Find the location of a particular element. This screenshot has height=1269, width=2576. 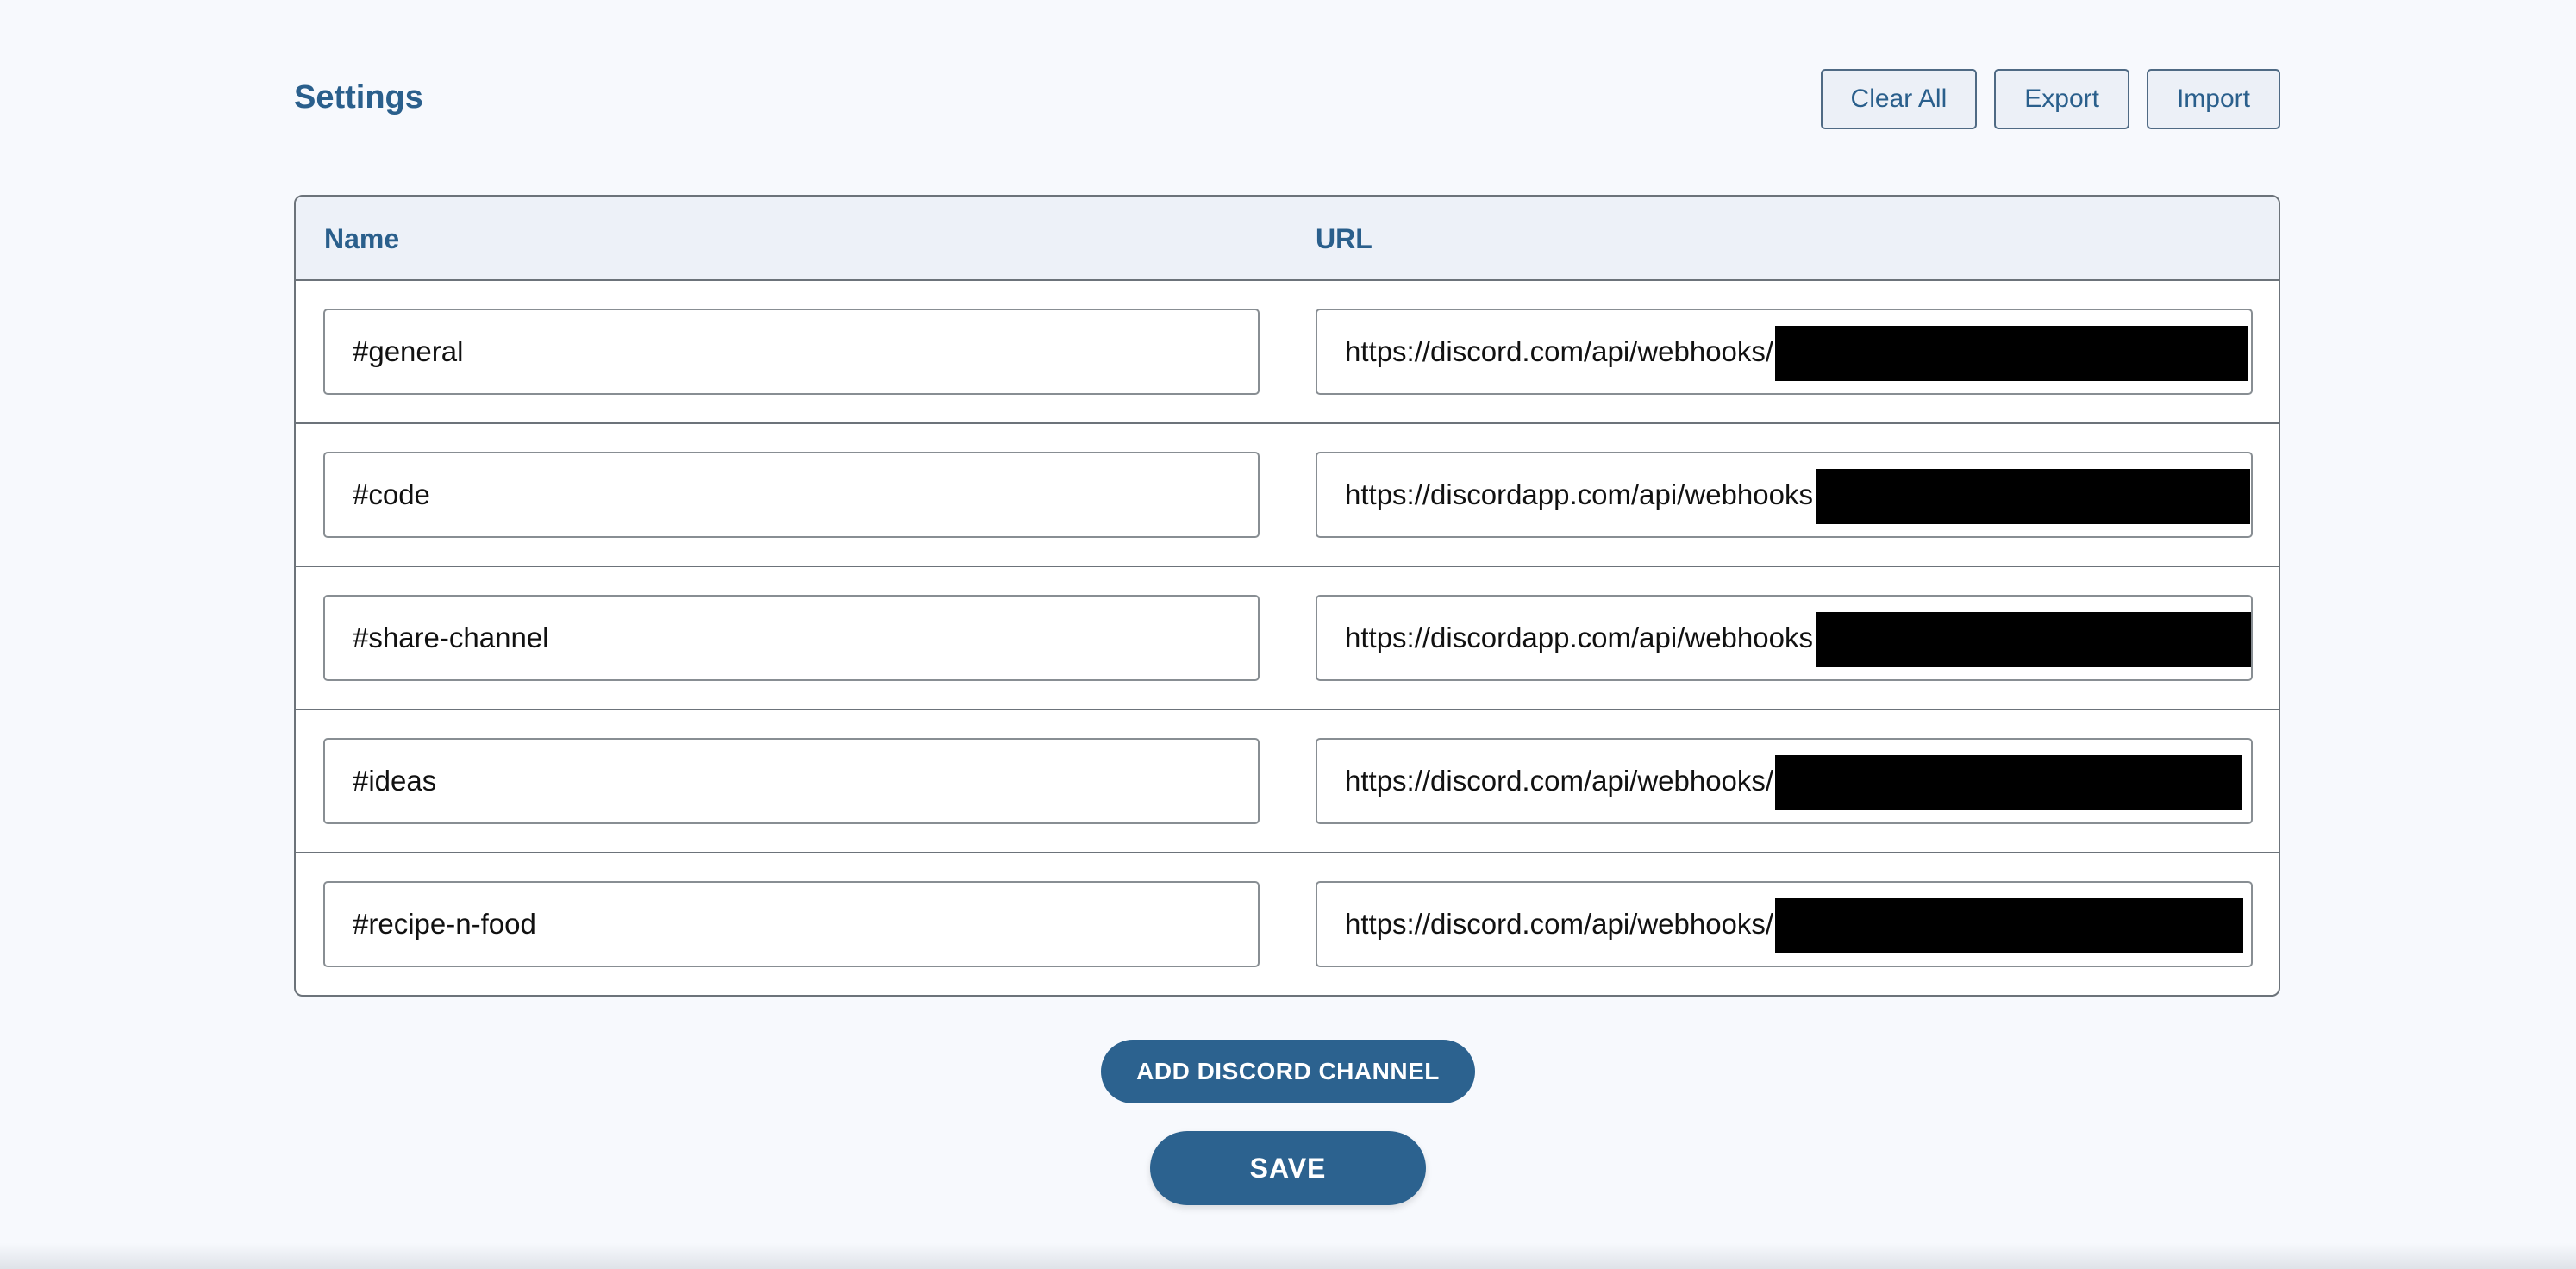

table-header: Name URL is located at coordinates (1287, 239).